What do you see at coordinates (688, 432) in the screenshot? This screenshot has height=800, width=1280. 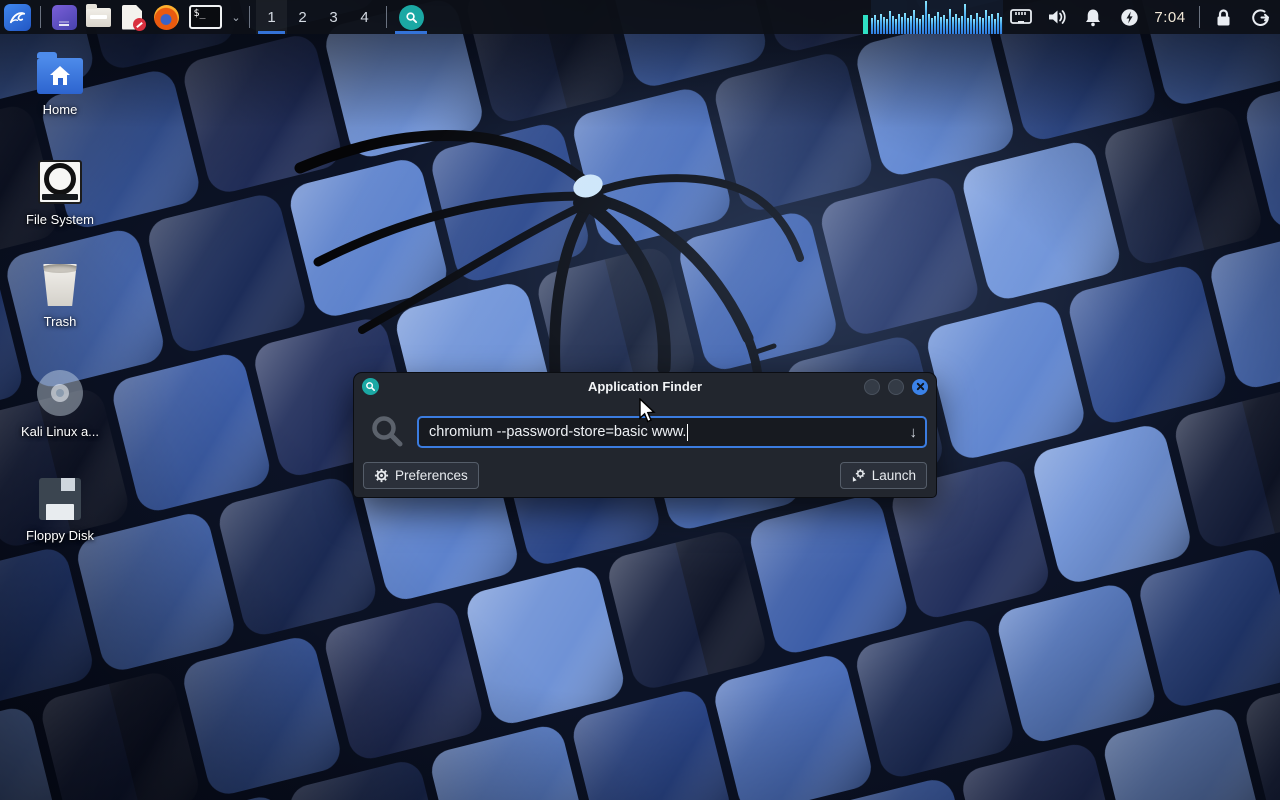 I see `text-caret` at bounding box center [688, 432].